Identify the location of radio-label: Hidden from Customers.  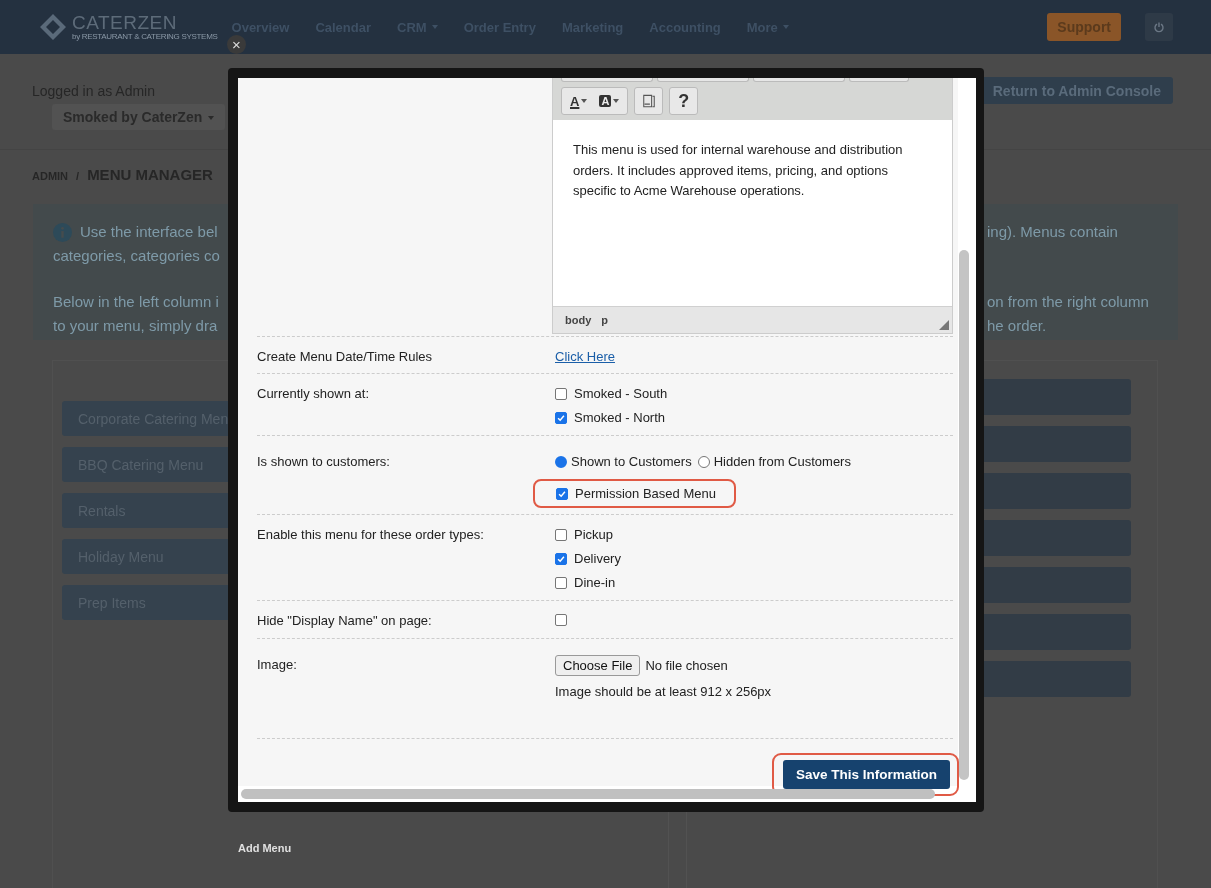
(782, 461).